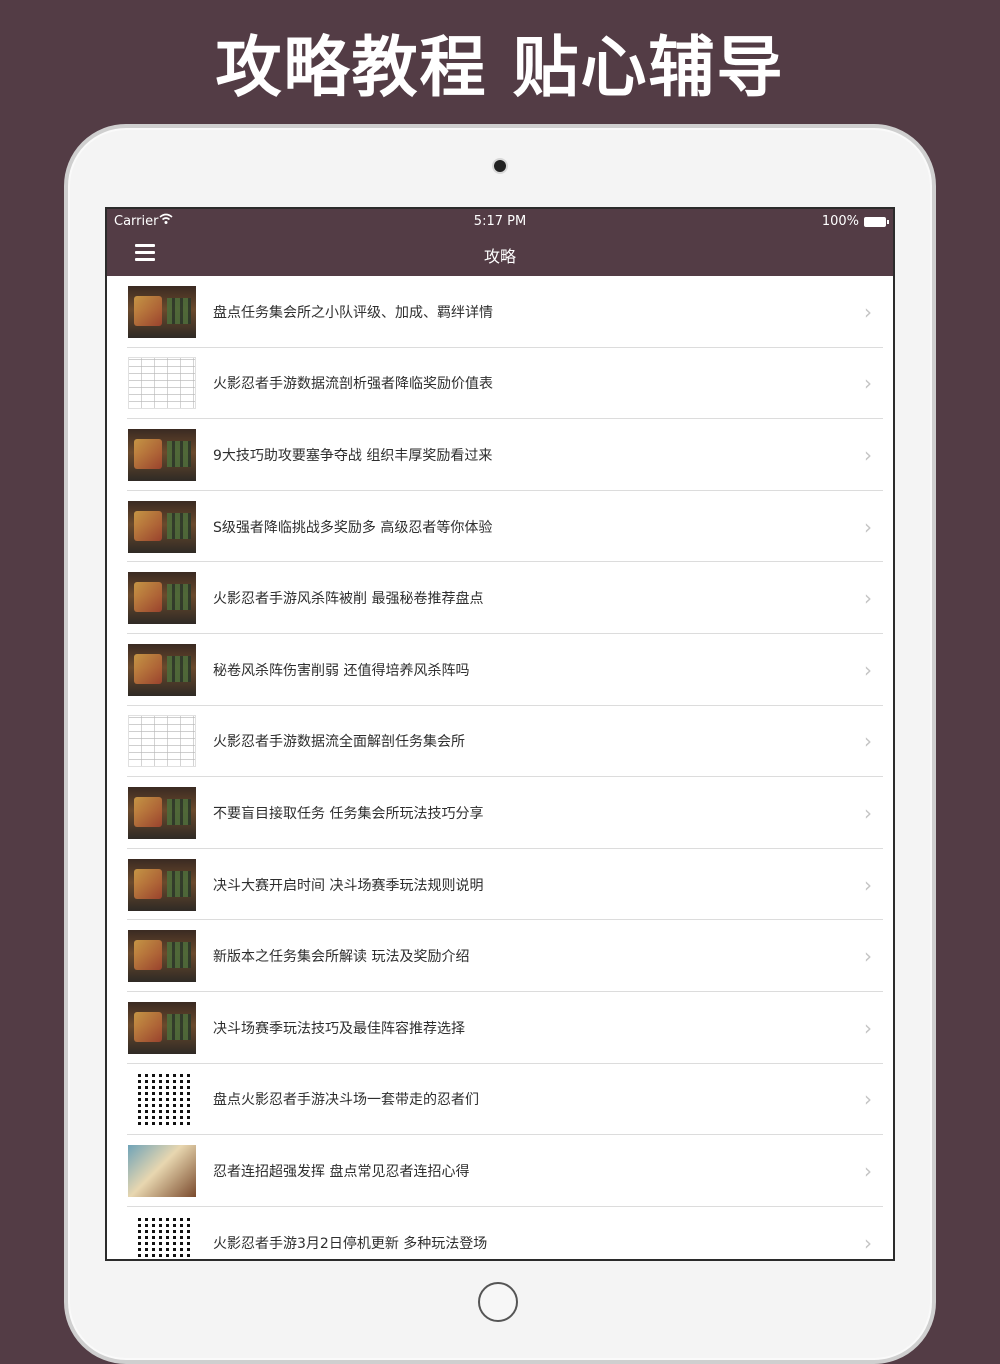 The image size is (1000, 1364). I want to click on list-item: 不要盲目接取任务 任务集会所玩法技巧分享 ›, so click(500, 813).